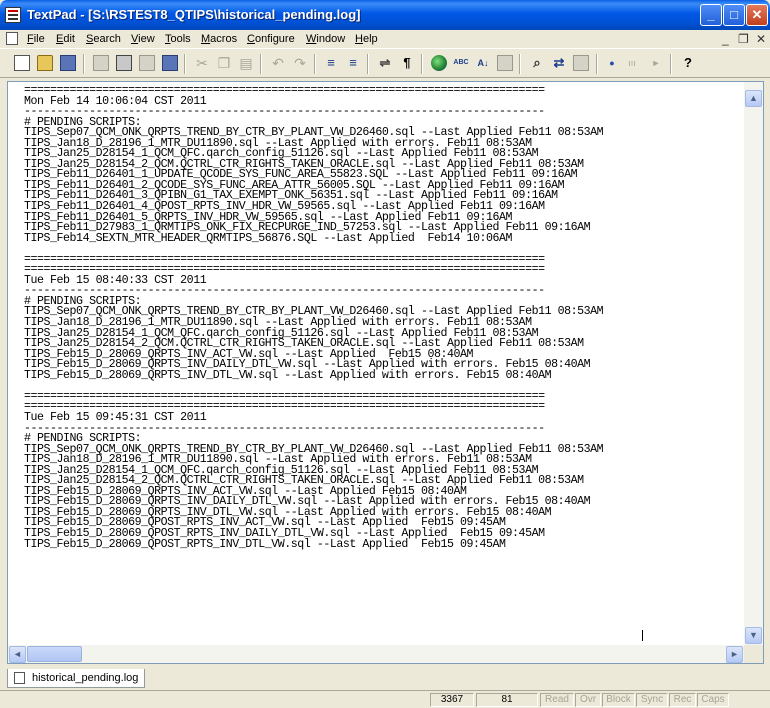 Image resolution: width=770 pixels, height=708 pixels. What do you see at coordinates (618, 700) in the screenshot?
I see `status-block-indicator: Block` at bounding box center [618, 700].